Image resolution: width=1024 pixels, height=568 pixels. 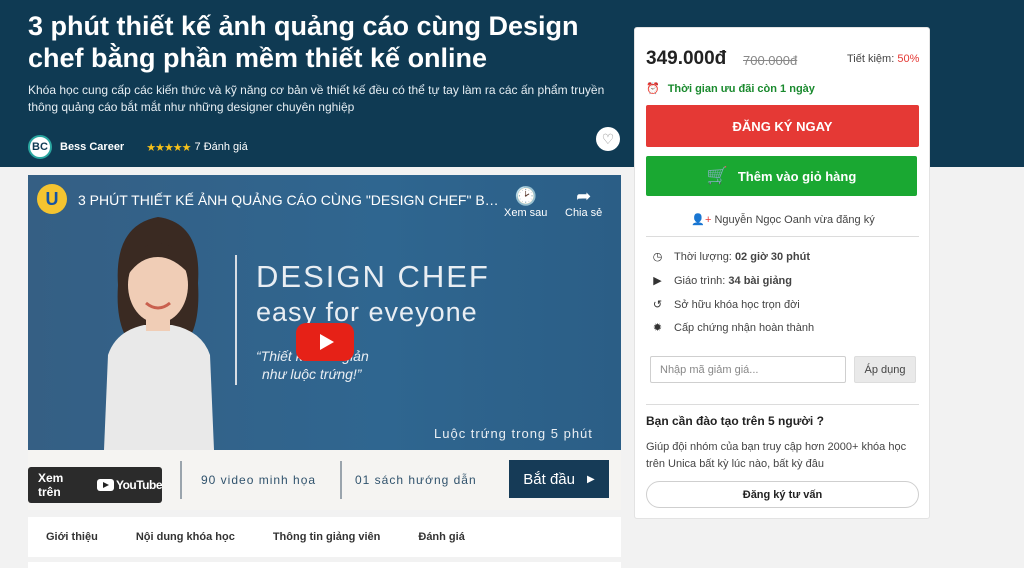 I want to click on tab-reviews: Đánh giá, so click(x=441, y=537).